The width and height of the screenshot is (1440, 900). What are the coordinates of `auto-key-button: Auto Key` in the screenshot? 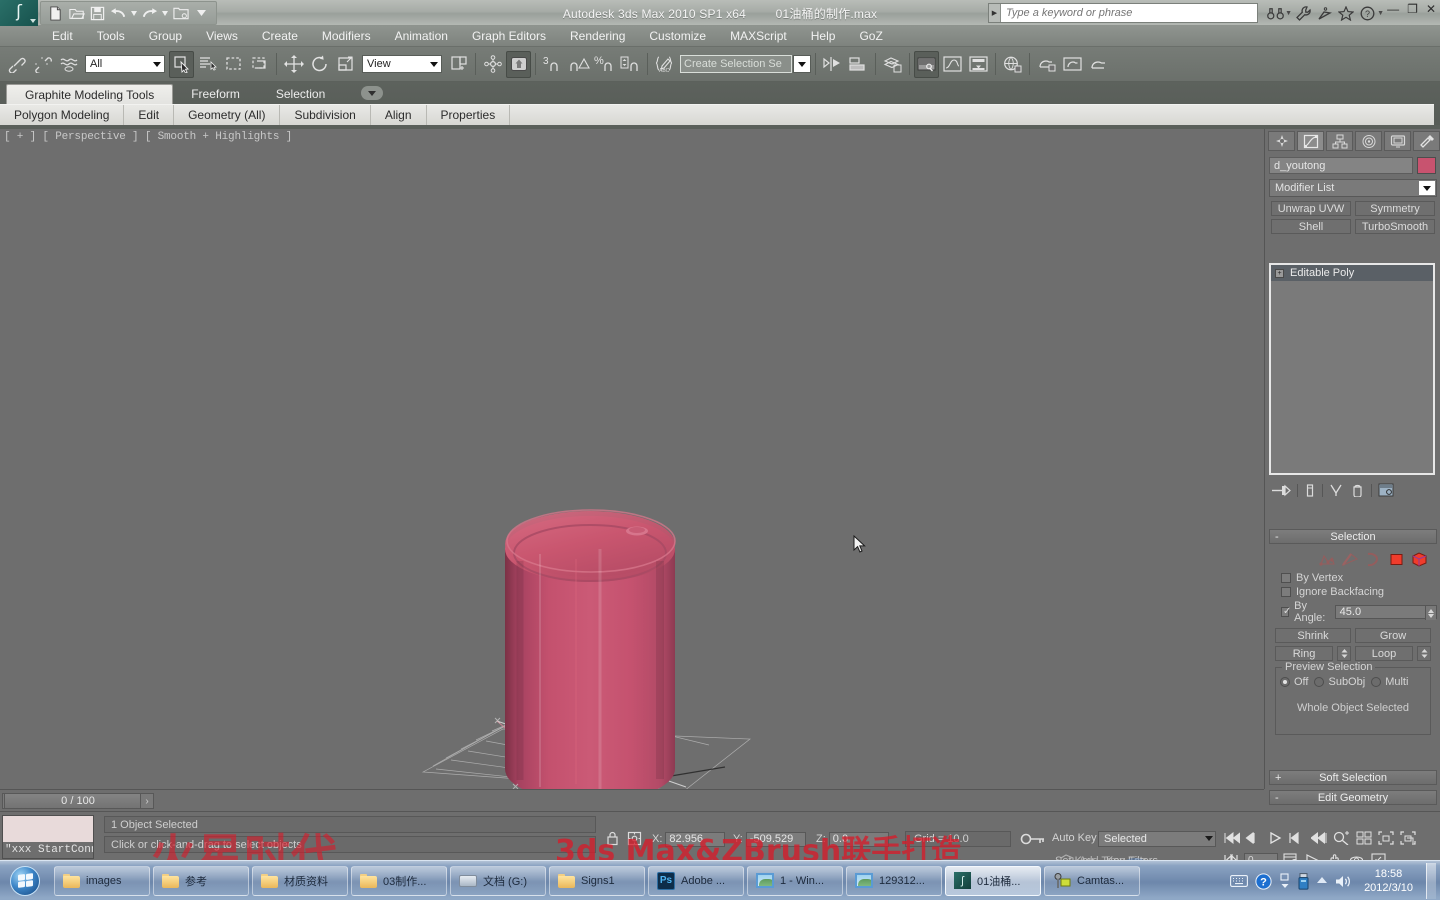 It's located at (1074, 838).